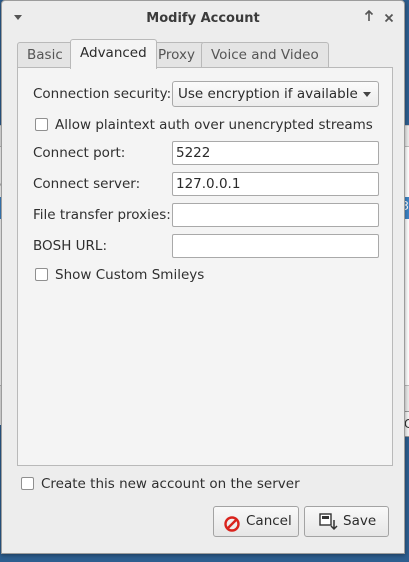  I want to click on tab-basic: Basic, so click(45, 55).